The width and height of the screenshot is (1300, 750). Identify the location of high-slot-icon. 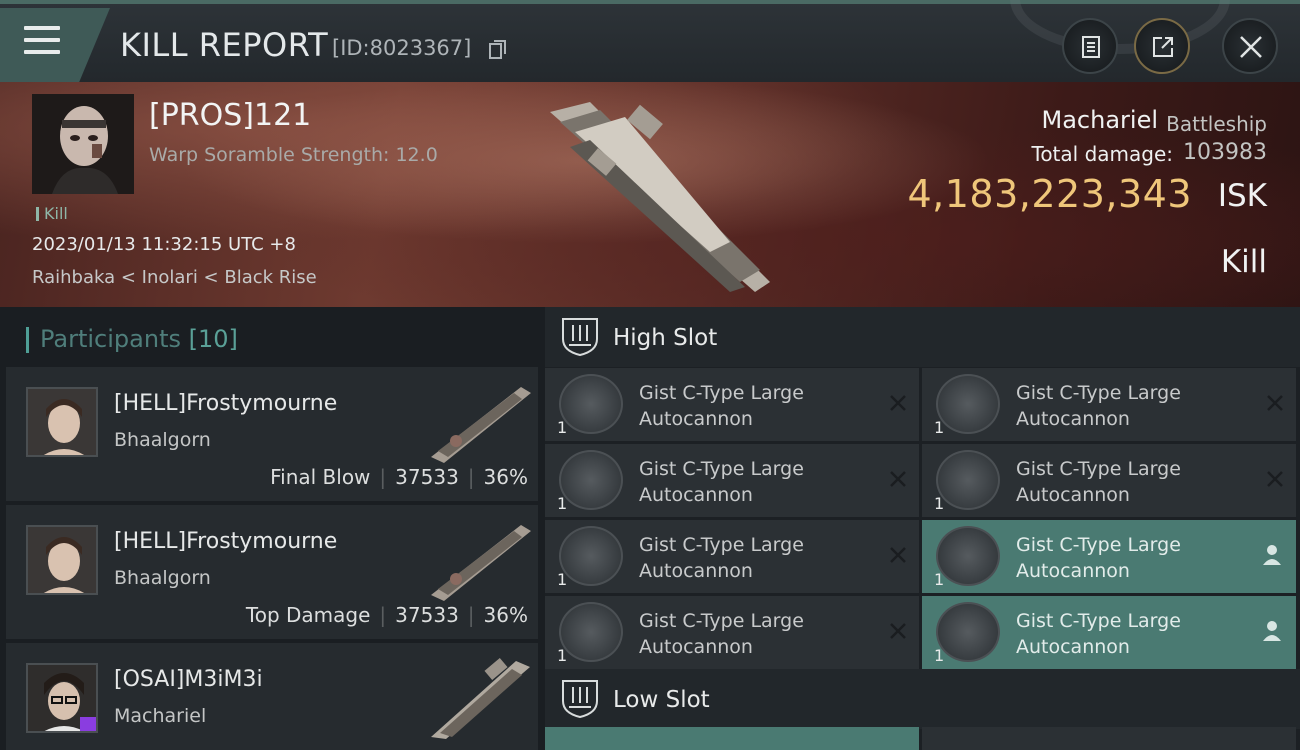
(580, 337).